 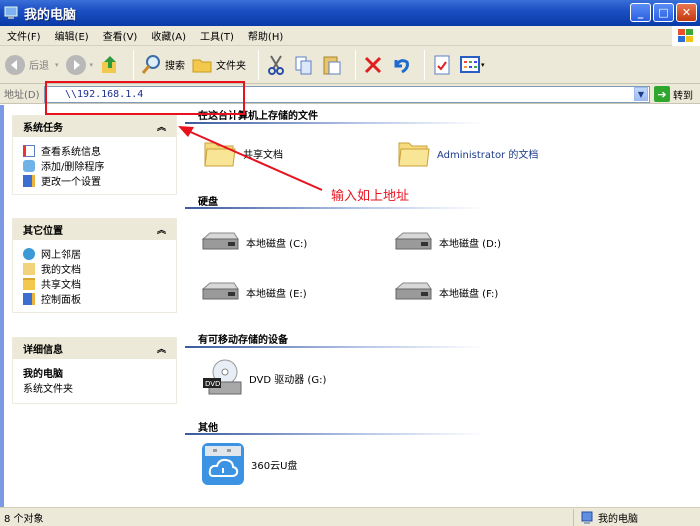 What do you see at coordinates (120, 35) in the screenshot?
I see `menu-view: 查看(V)` at bounding box center [120, 35].